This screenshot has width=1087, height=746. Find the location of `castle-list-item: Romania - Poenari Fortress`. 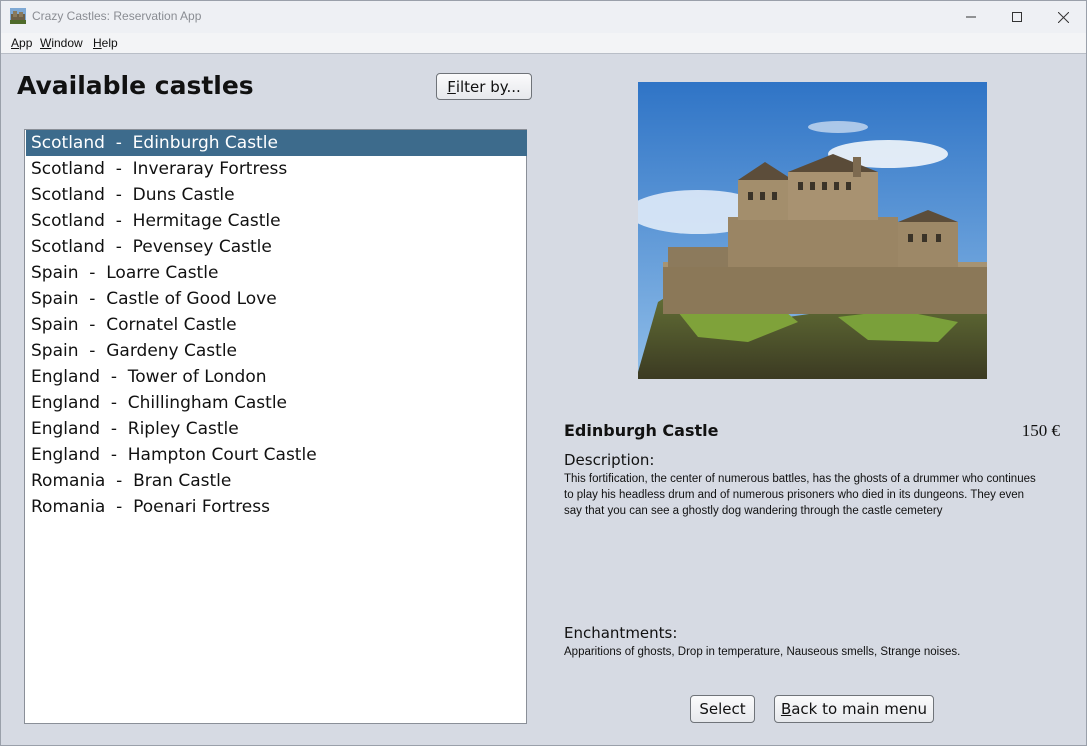

castle-list-item: Romania - Poenari Fortress is located at coordinates (276, 507).